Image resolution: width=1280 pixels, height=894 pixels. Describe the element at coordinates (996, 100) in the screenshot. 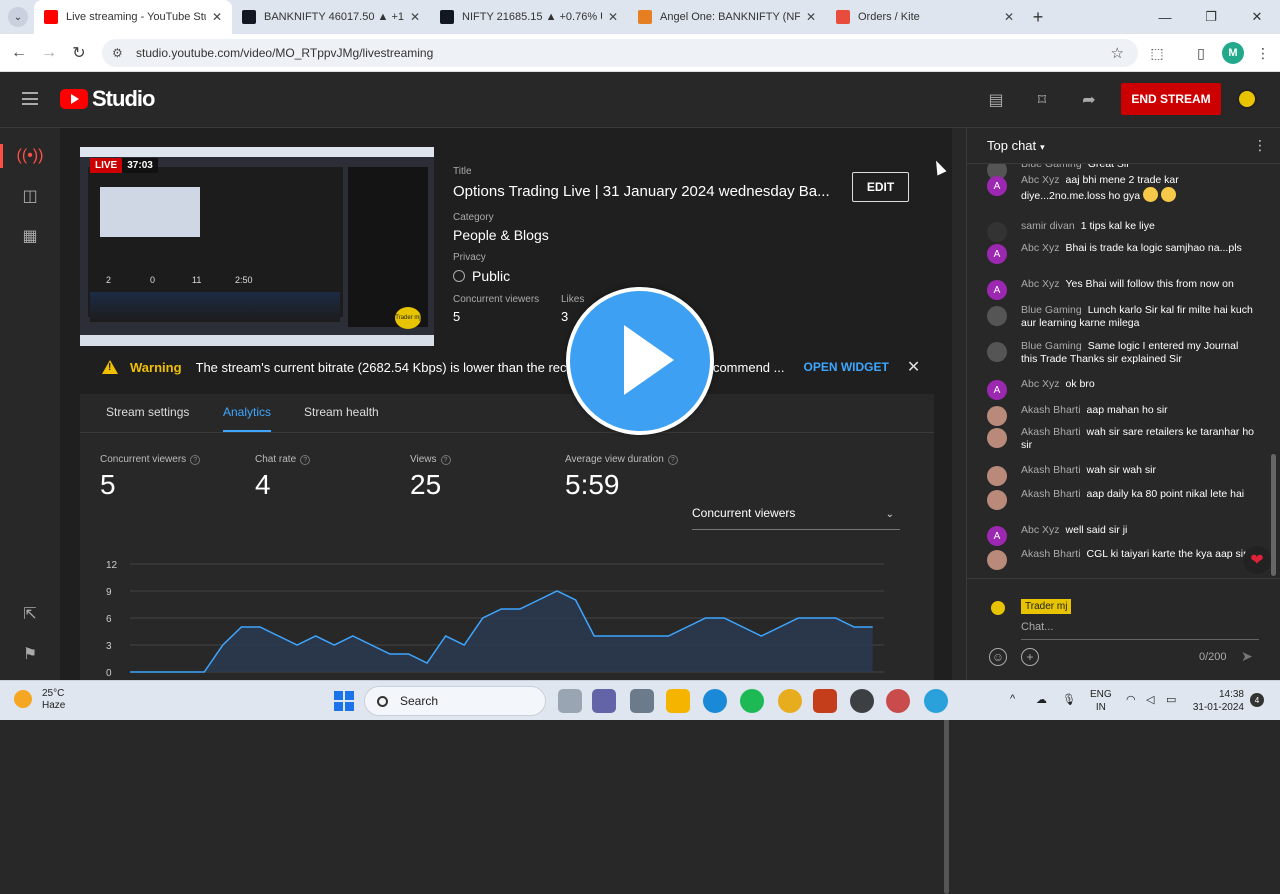

I see `clapperboard-icon: ▤` at that location.